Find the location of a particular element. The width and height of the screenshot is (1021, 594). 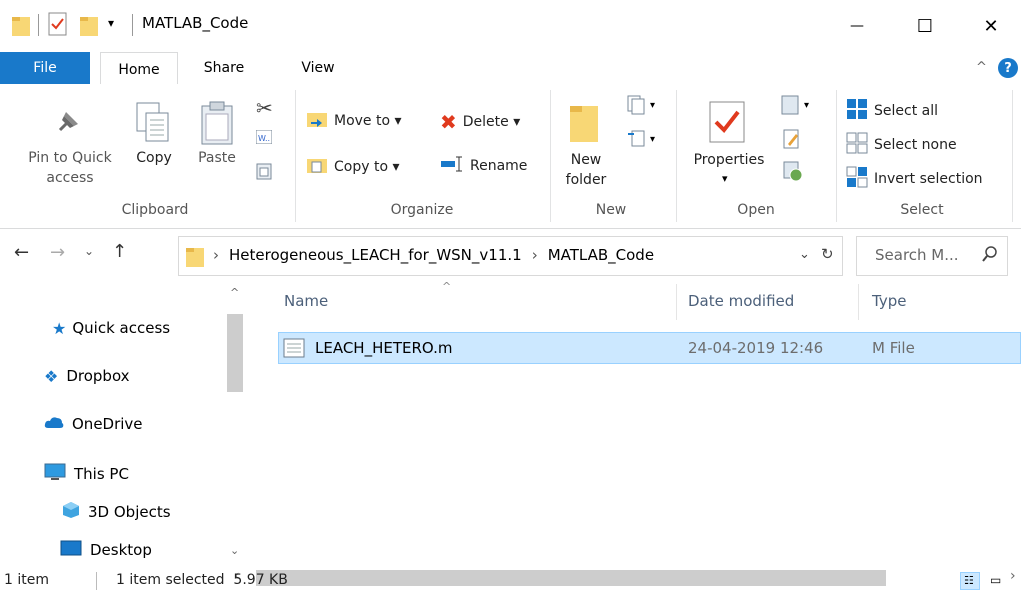

paste-button: Paste is located at coordinates (217, 146).